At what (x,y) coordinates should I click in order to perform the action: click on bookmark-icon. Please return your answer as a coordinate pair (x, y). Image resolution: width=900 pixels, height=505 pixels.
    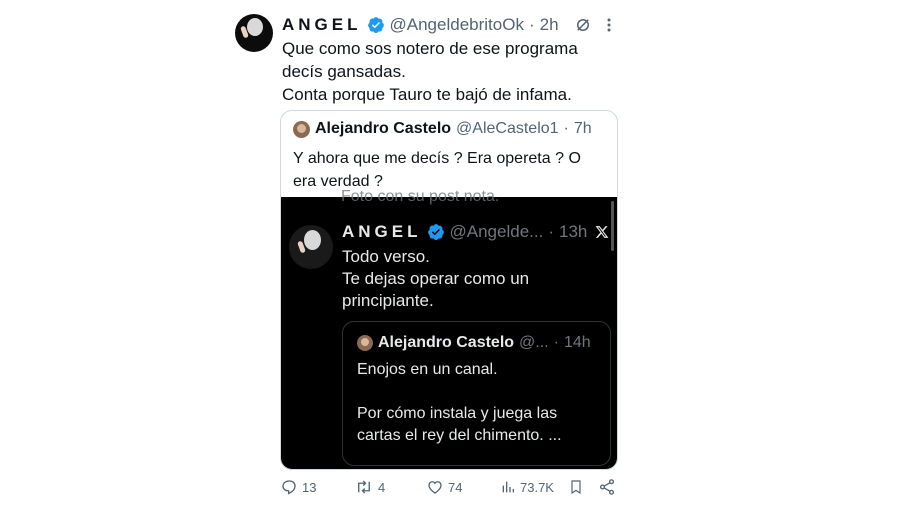
    Looking at the image, I should click on (576, 487).